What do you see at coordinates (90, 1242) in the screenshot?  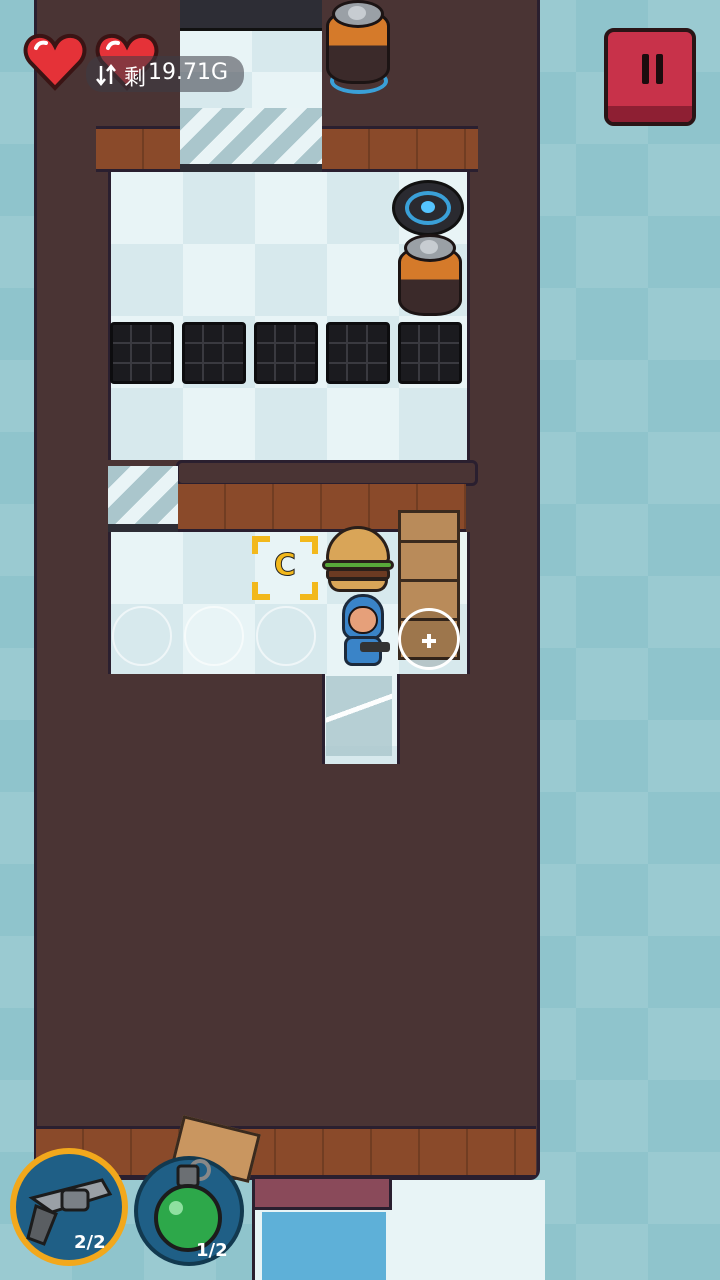 I see `revolver-count: 2/2` at bounding box center [90, 1242].